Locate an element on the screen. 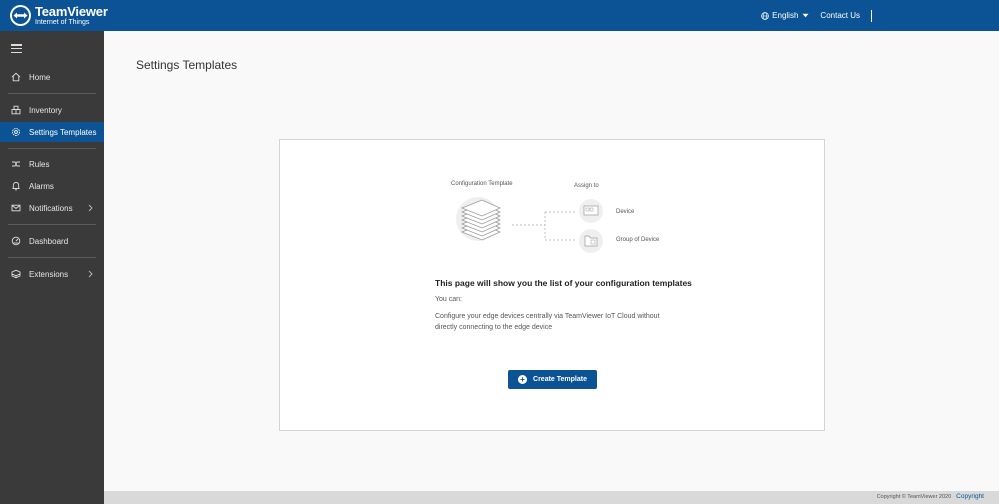 This screenshot has width=999, height=504. rules-icon is located at coordinates (16, 164).